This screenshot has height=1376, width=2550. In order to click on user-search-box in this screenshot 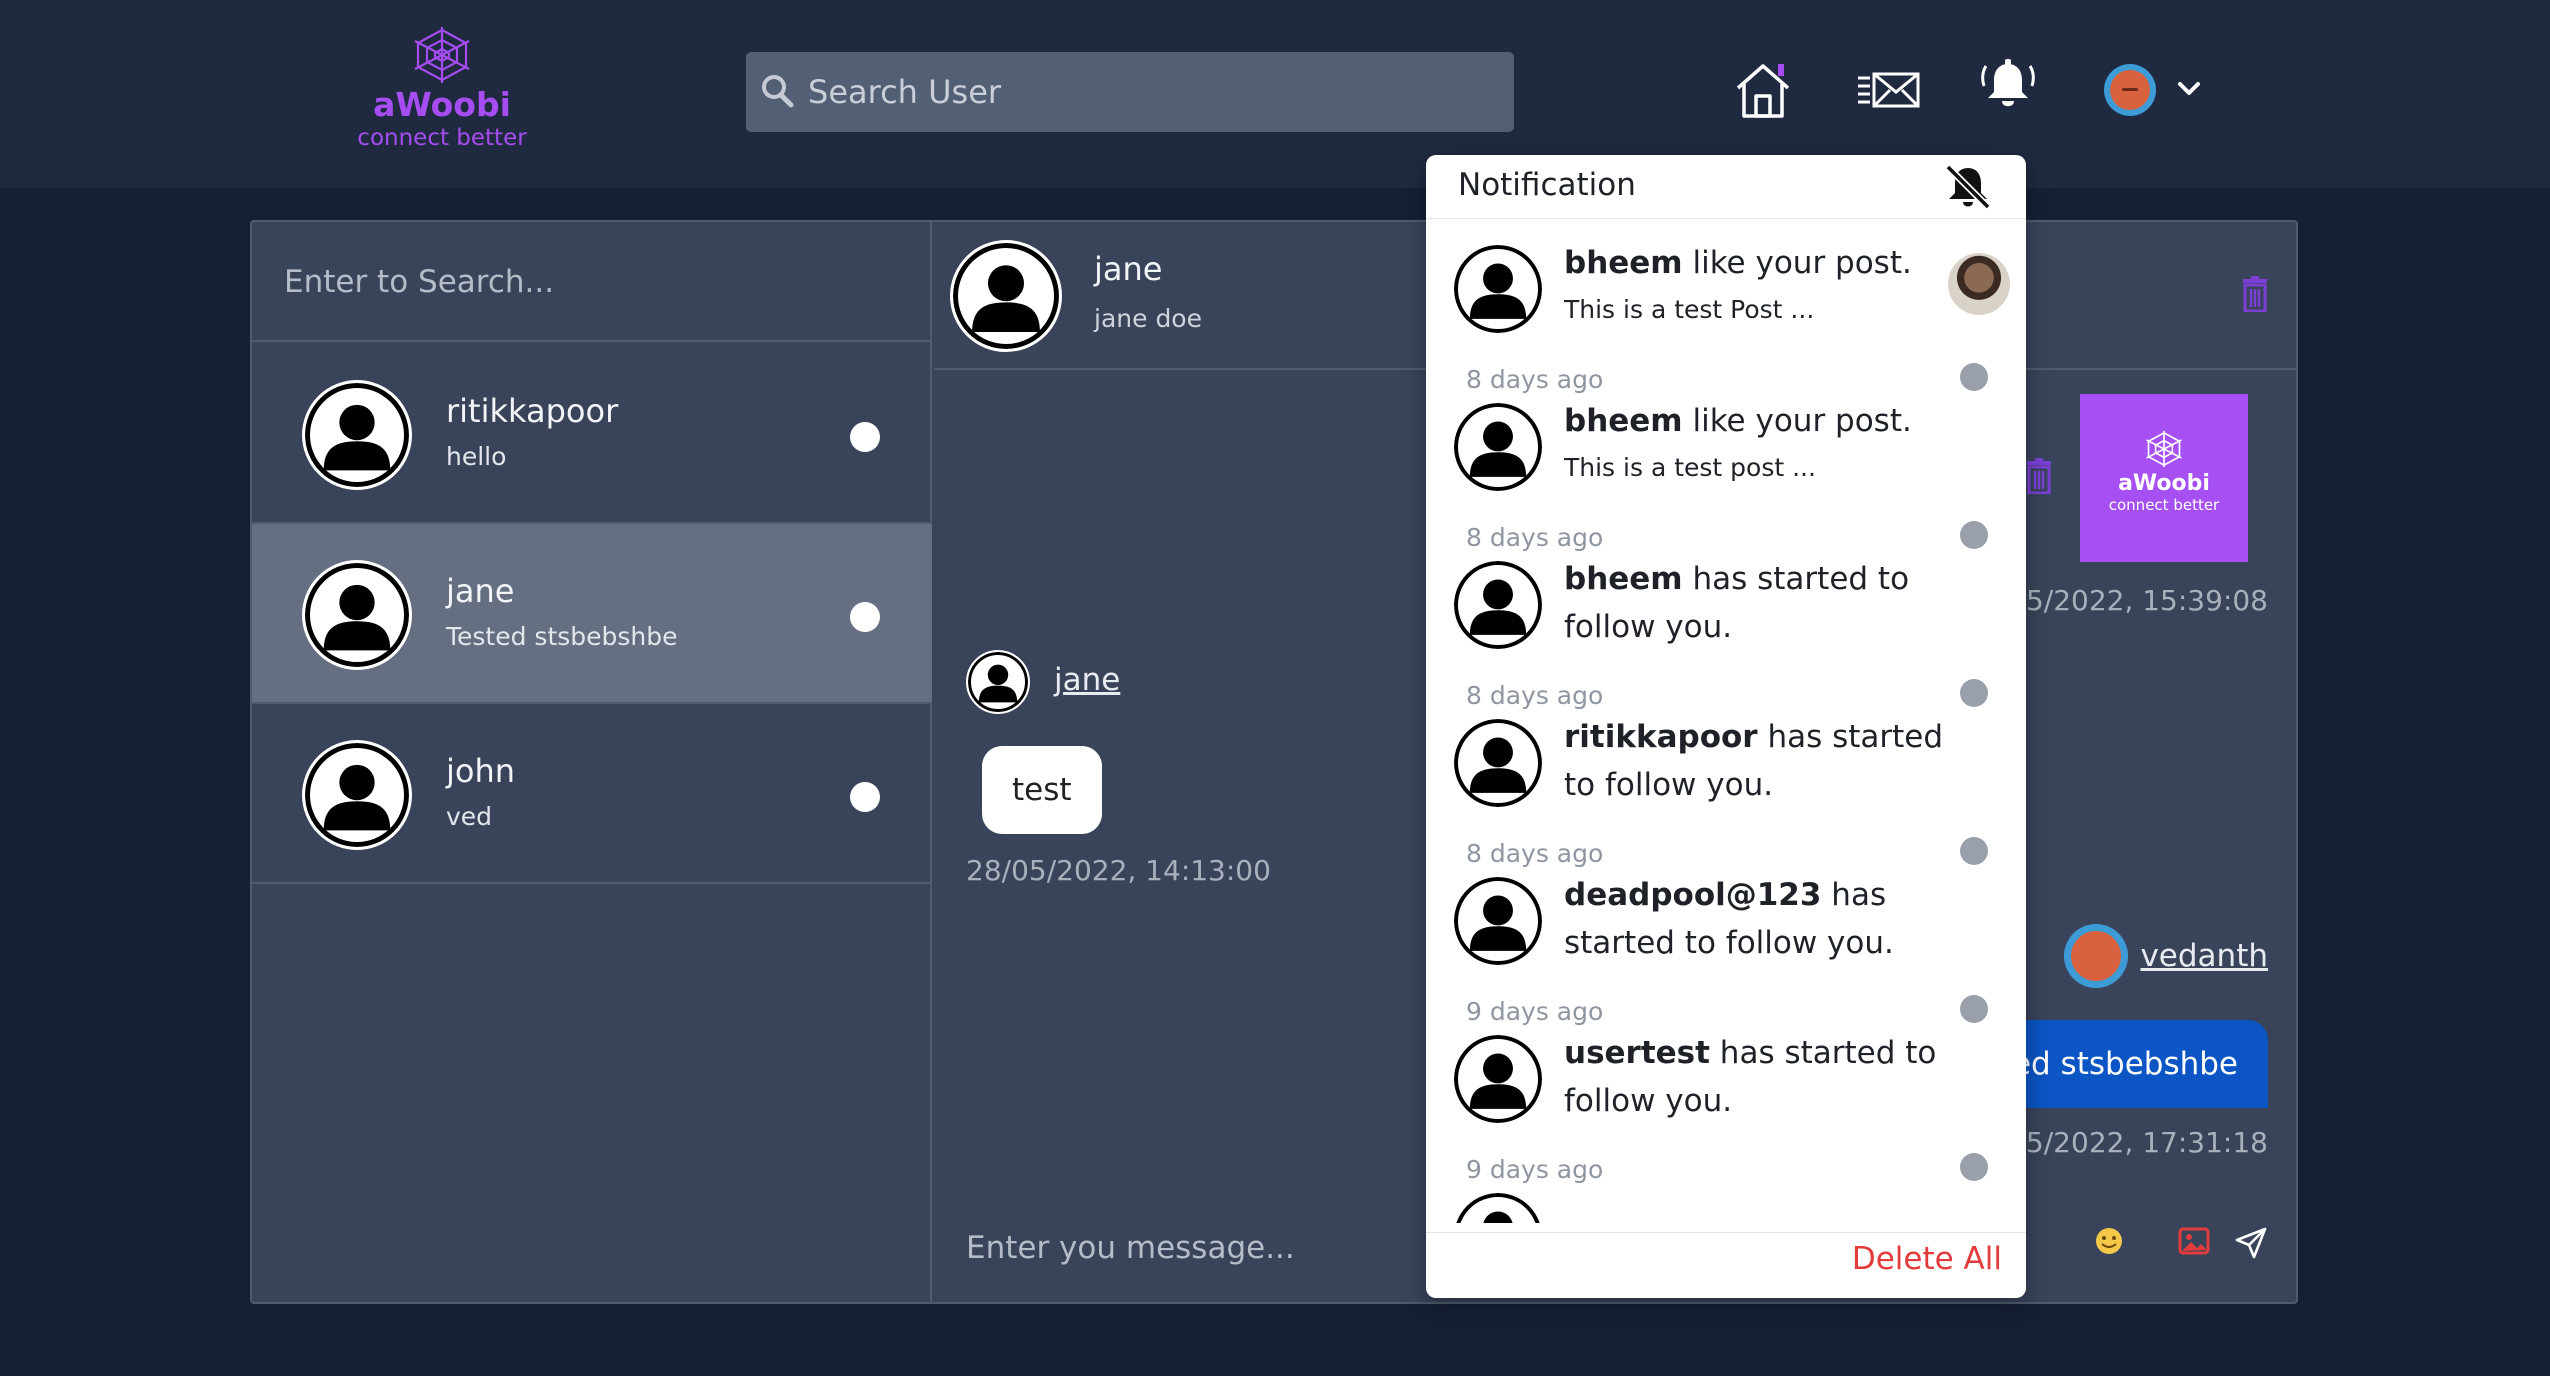, I will do `click(1130, 92)`.